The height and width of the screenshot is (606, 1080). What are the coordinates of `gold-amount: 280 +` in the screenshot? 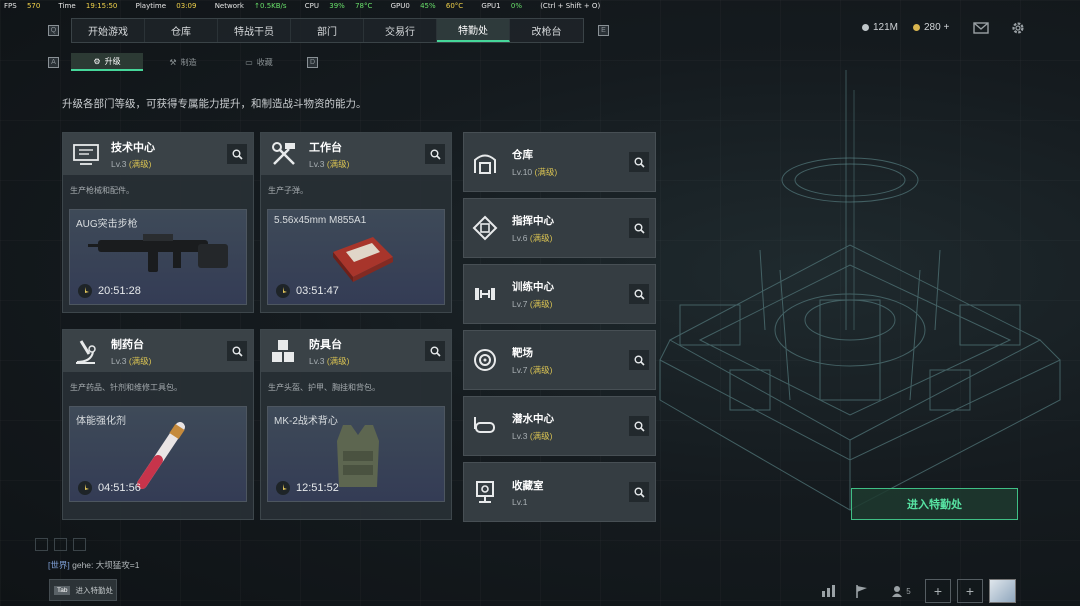 It's located at (937, 27).